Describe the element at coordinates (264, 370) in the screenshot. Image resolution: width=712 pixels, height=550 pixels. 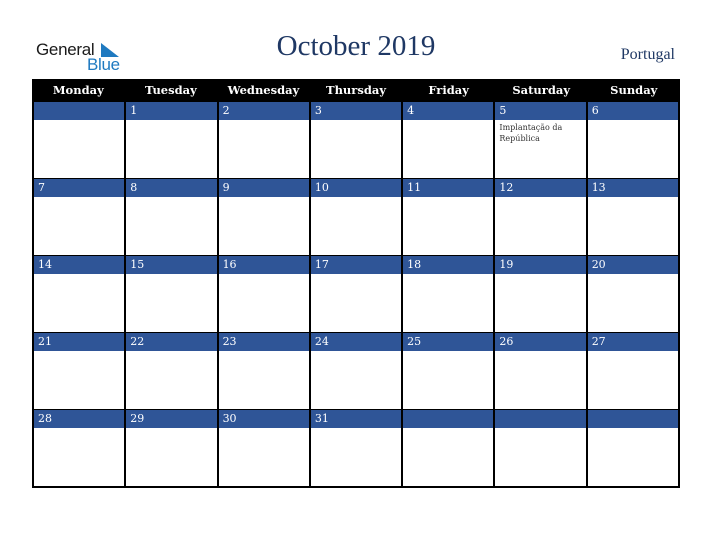
I see `day-cell: 23` at that location.